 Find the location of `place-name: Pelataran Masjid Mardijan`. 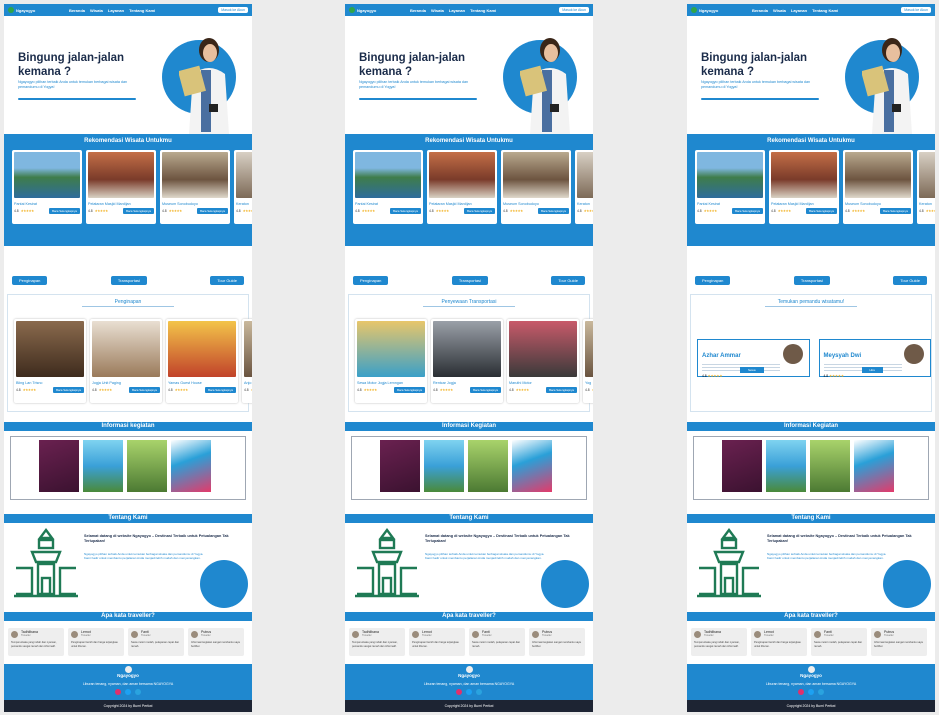

place-name: Pelataran Masjid Mardijan is located at coordinates (109, 204).